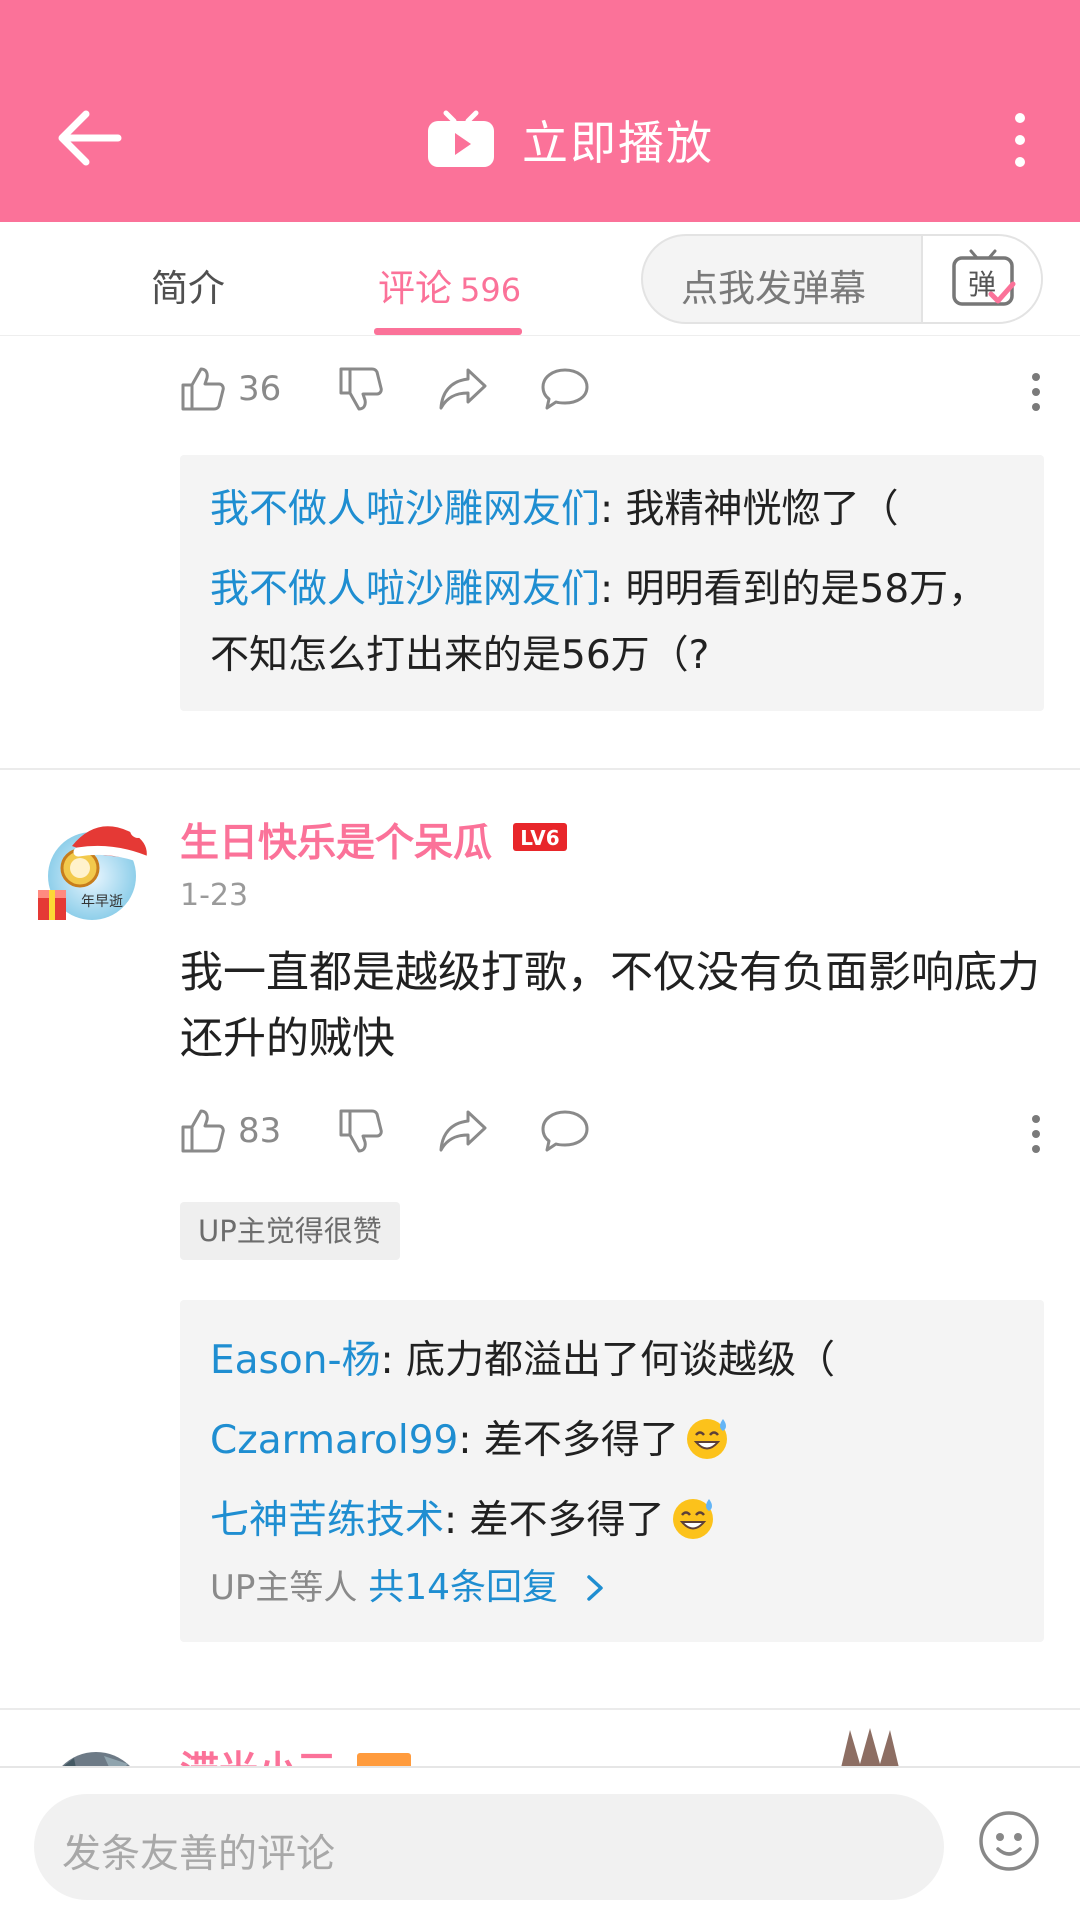 This screenshot has height=1920, width=1080. What do you see at coordinates (463, 1587) in the screenshot?
I see `more-replies-link: 共14条回复` at bounding box center [463, 1587].